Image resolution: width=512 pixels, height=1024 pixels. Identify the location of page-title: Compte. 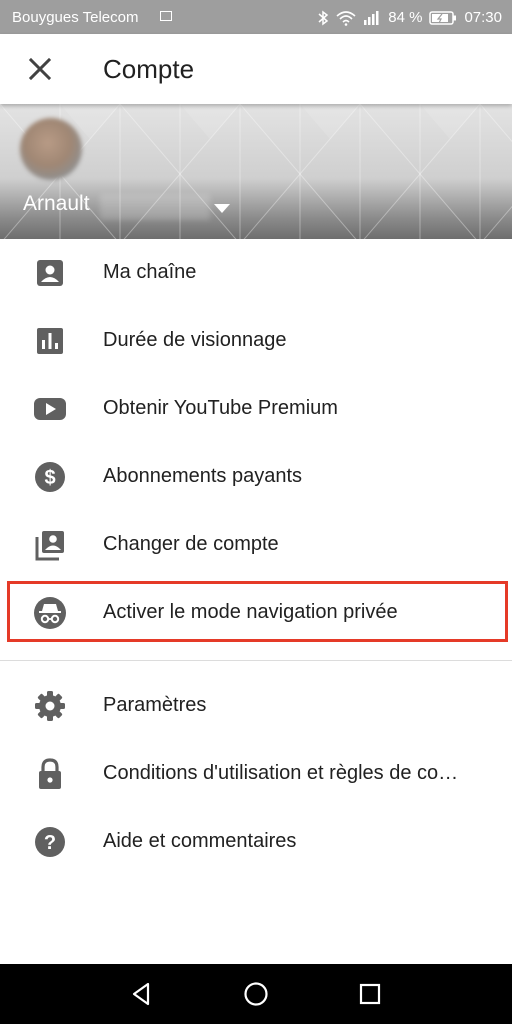
(149, 69).